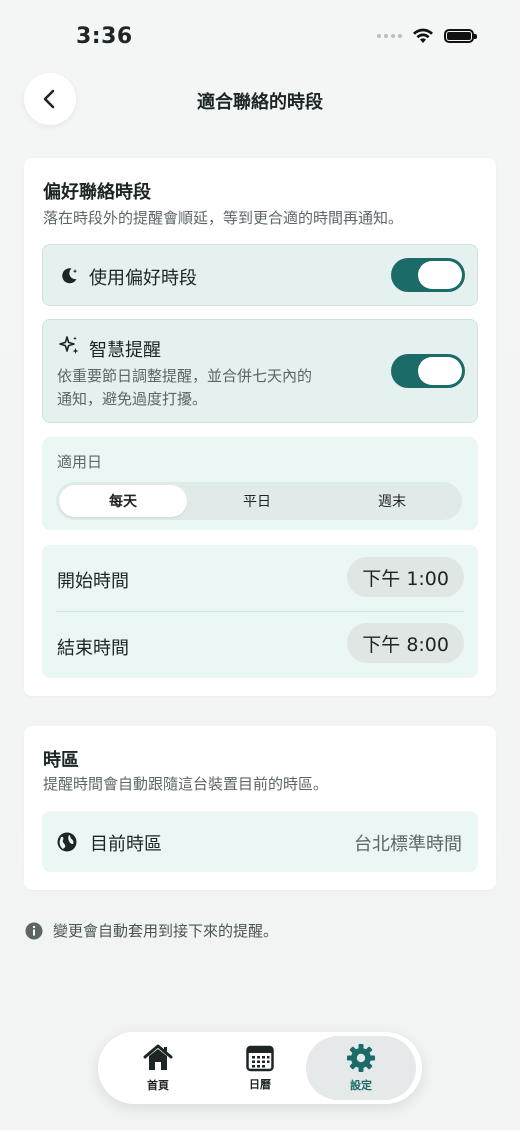  What do you see at coordinates (260, 1058) in the screenshot?
I see `calendar-icon` at bounding box center [260, 1058].